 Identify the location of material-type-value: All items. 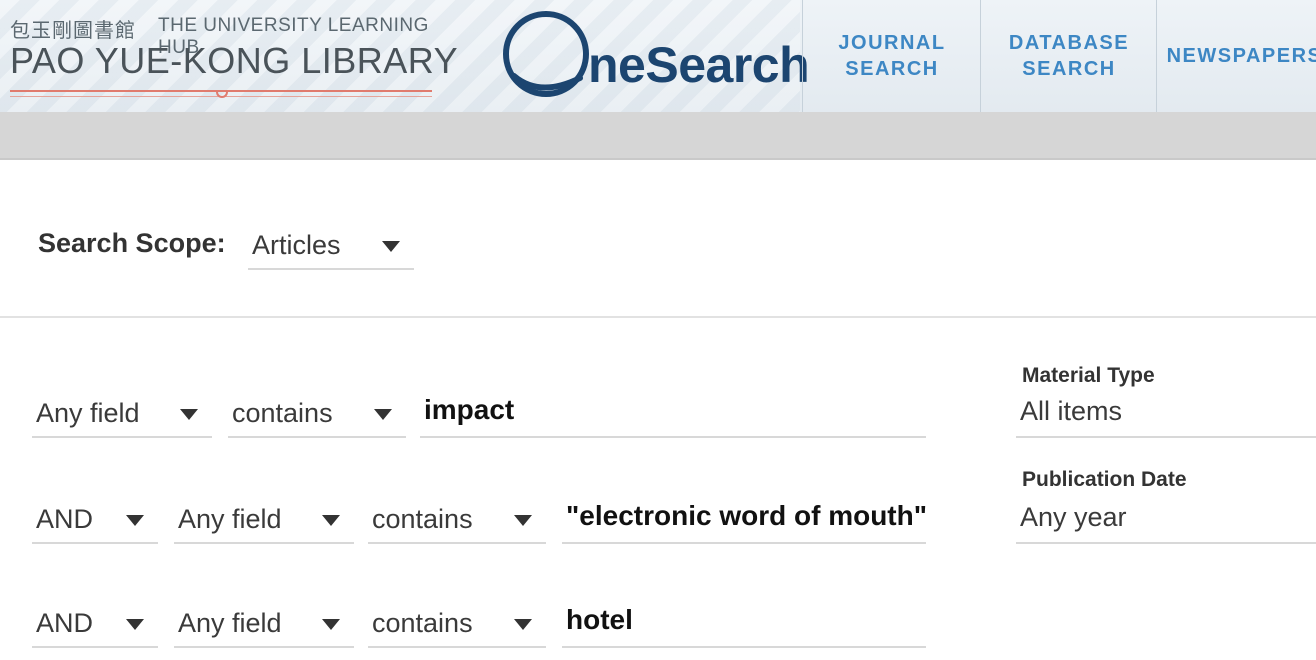
(1071, 411).